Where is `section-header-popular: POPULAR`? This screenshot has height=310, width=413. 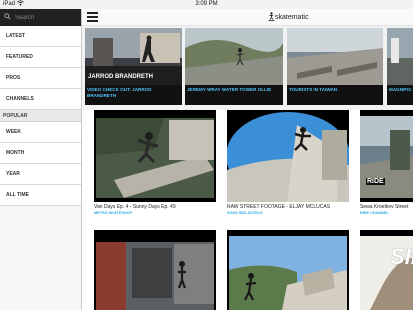 section-header-popular: POPULAR is located at coordinates (40, 116).